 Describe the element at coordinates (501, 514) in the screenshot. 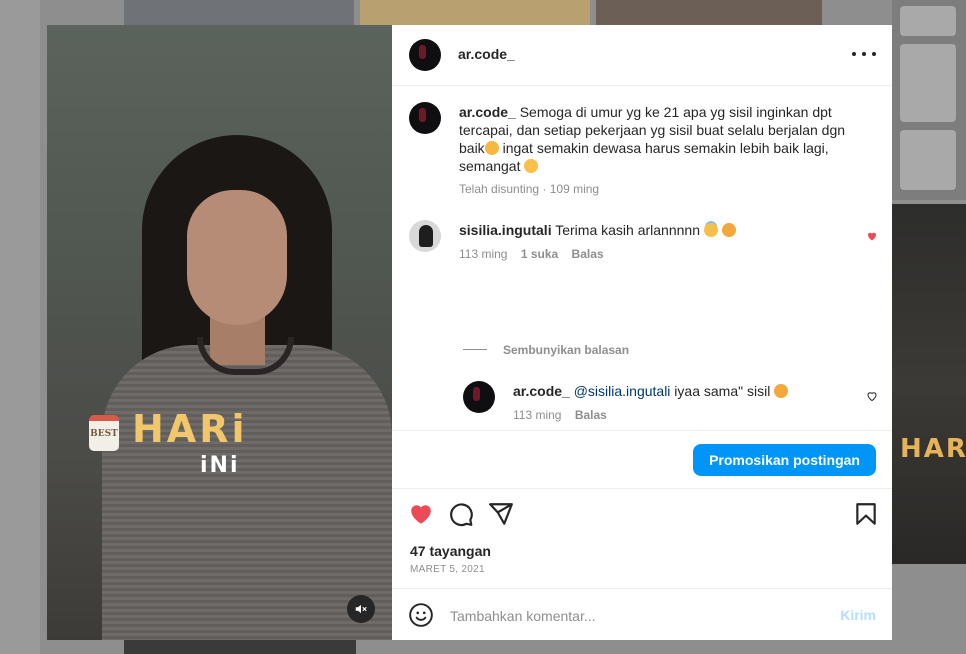

I see `share-icon` at that location.